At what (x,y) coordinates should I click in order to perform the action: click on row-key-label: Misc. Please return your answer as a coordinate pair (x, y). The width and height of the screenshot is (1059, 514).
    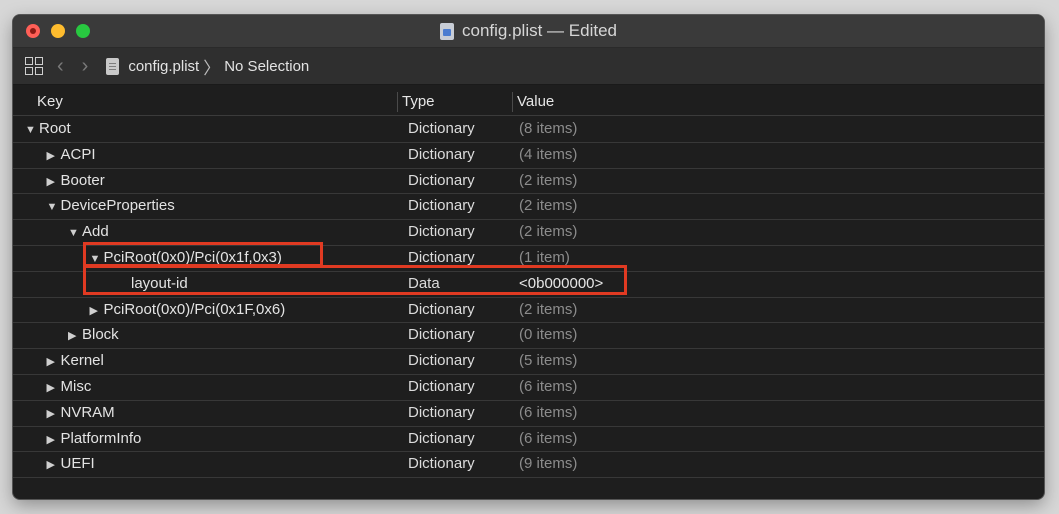
    Looking at the image, I should click on (76, 386).